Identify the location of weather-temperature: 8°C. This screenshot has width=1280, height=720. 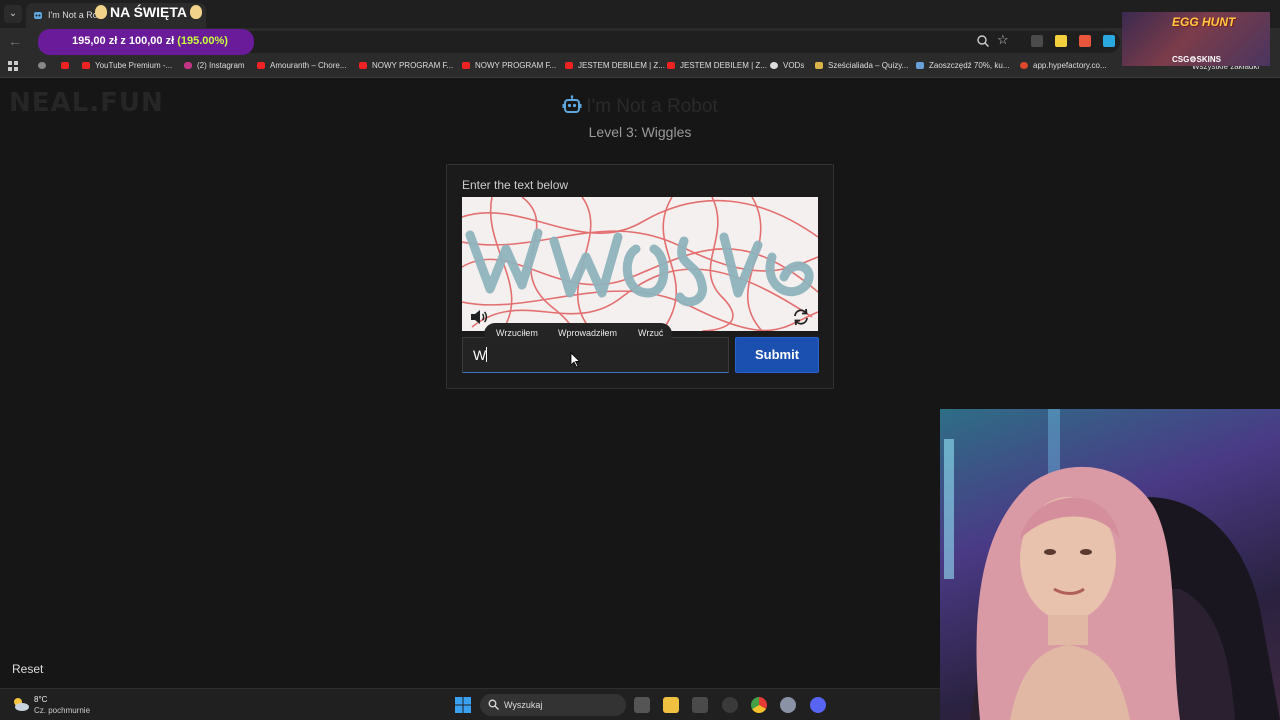
(41, 699).